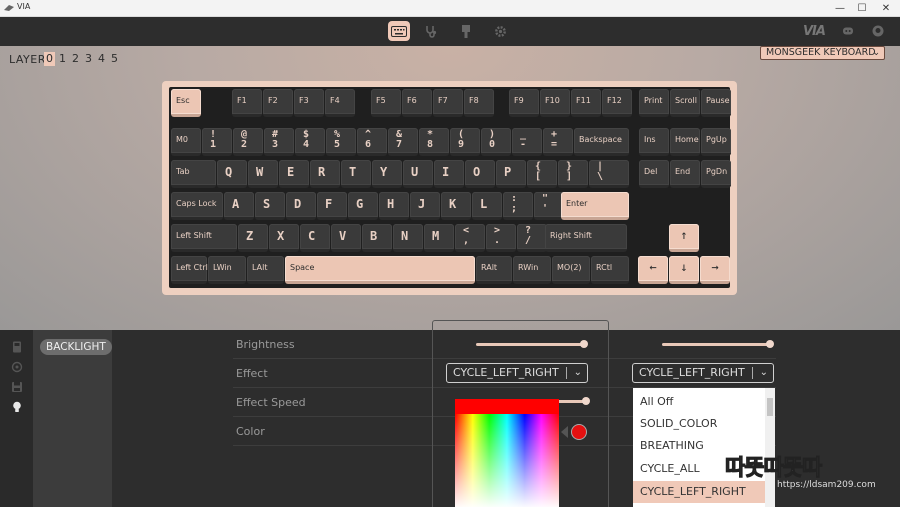  Describe the element at coordinates (716, 142) in the screenshot. I see `key-pgup: PgUp` at that location.